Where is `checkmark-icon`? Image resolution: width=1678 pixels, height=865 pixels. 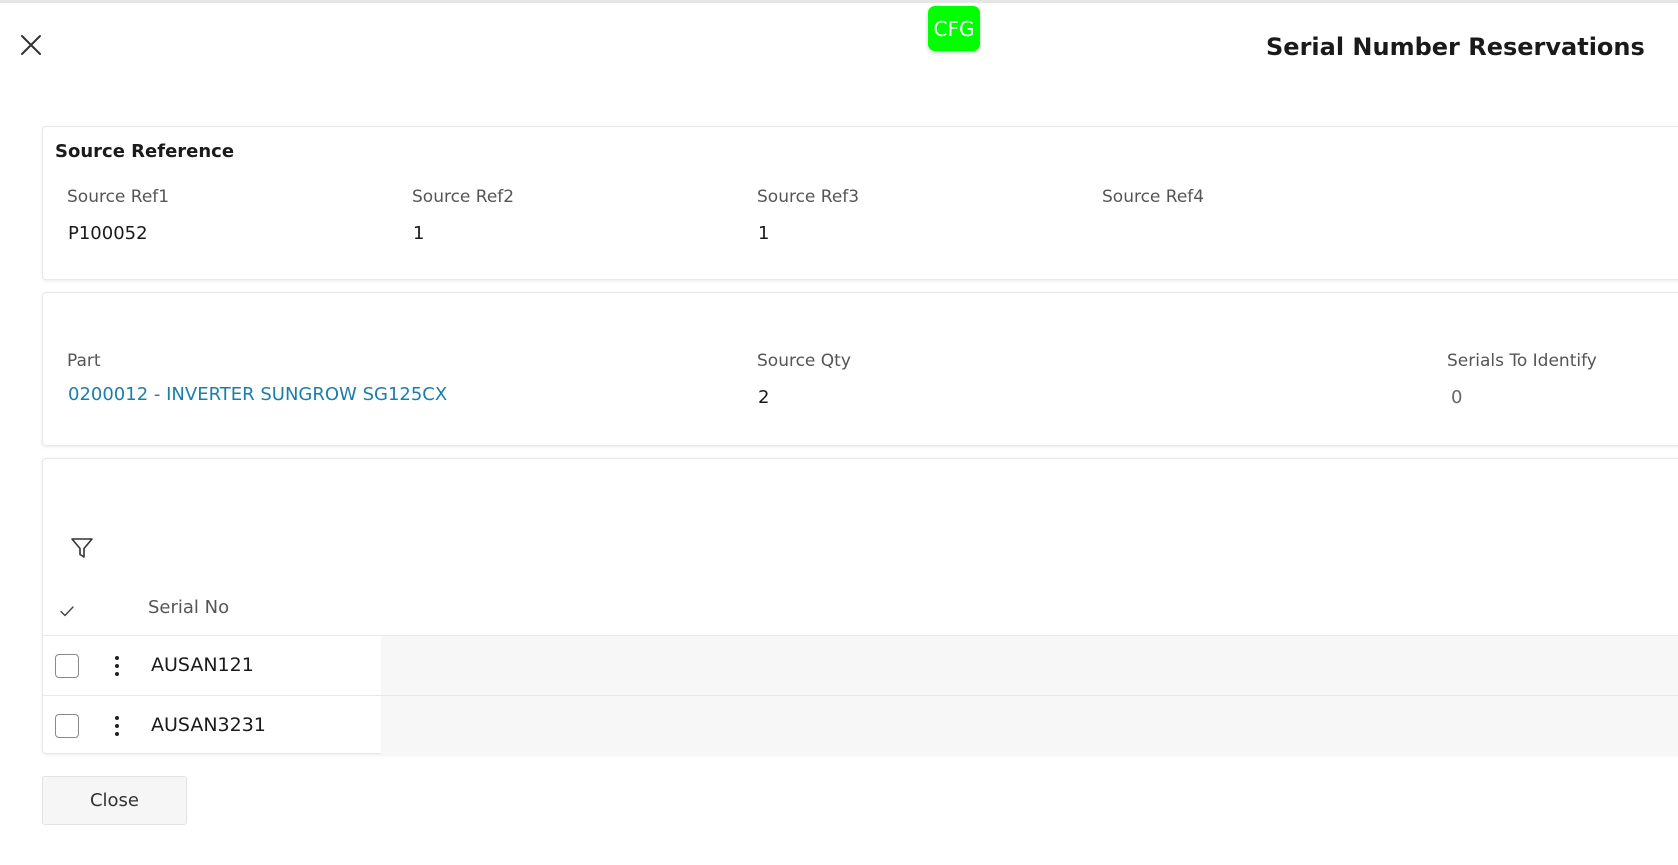 checkmark-icon is located at coordinates (67, 611).